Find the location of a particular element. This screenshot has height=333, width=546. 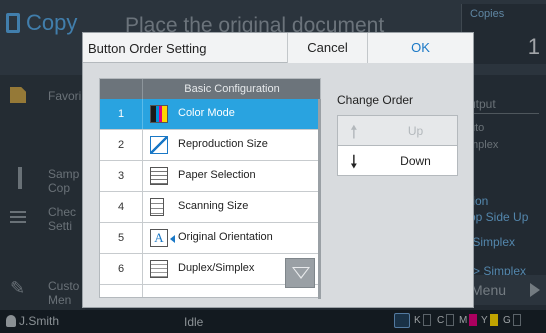

arrow-down-icon: 🠗 is located at coordinates (354, 162).